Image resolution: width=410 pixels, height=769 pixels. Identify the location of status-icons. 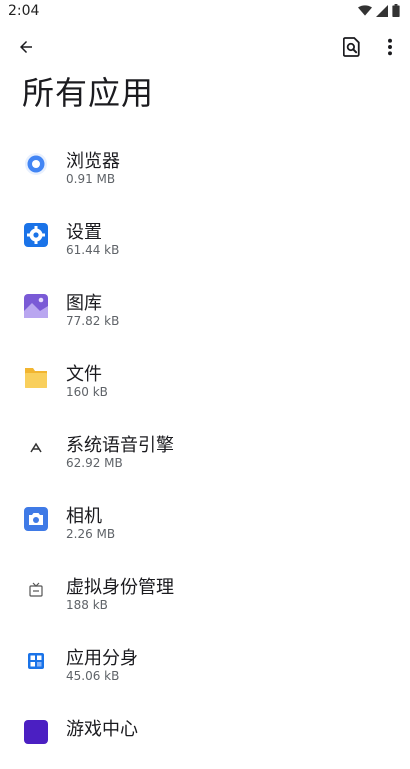
(379, 10).